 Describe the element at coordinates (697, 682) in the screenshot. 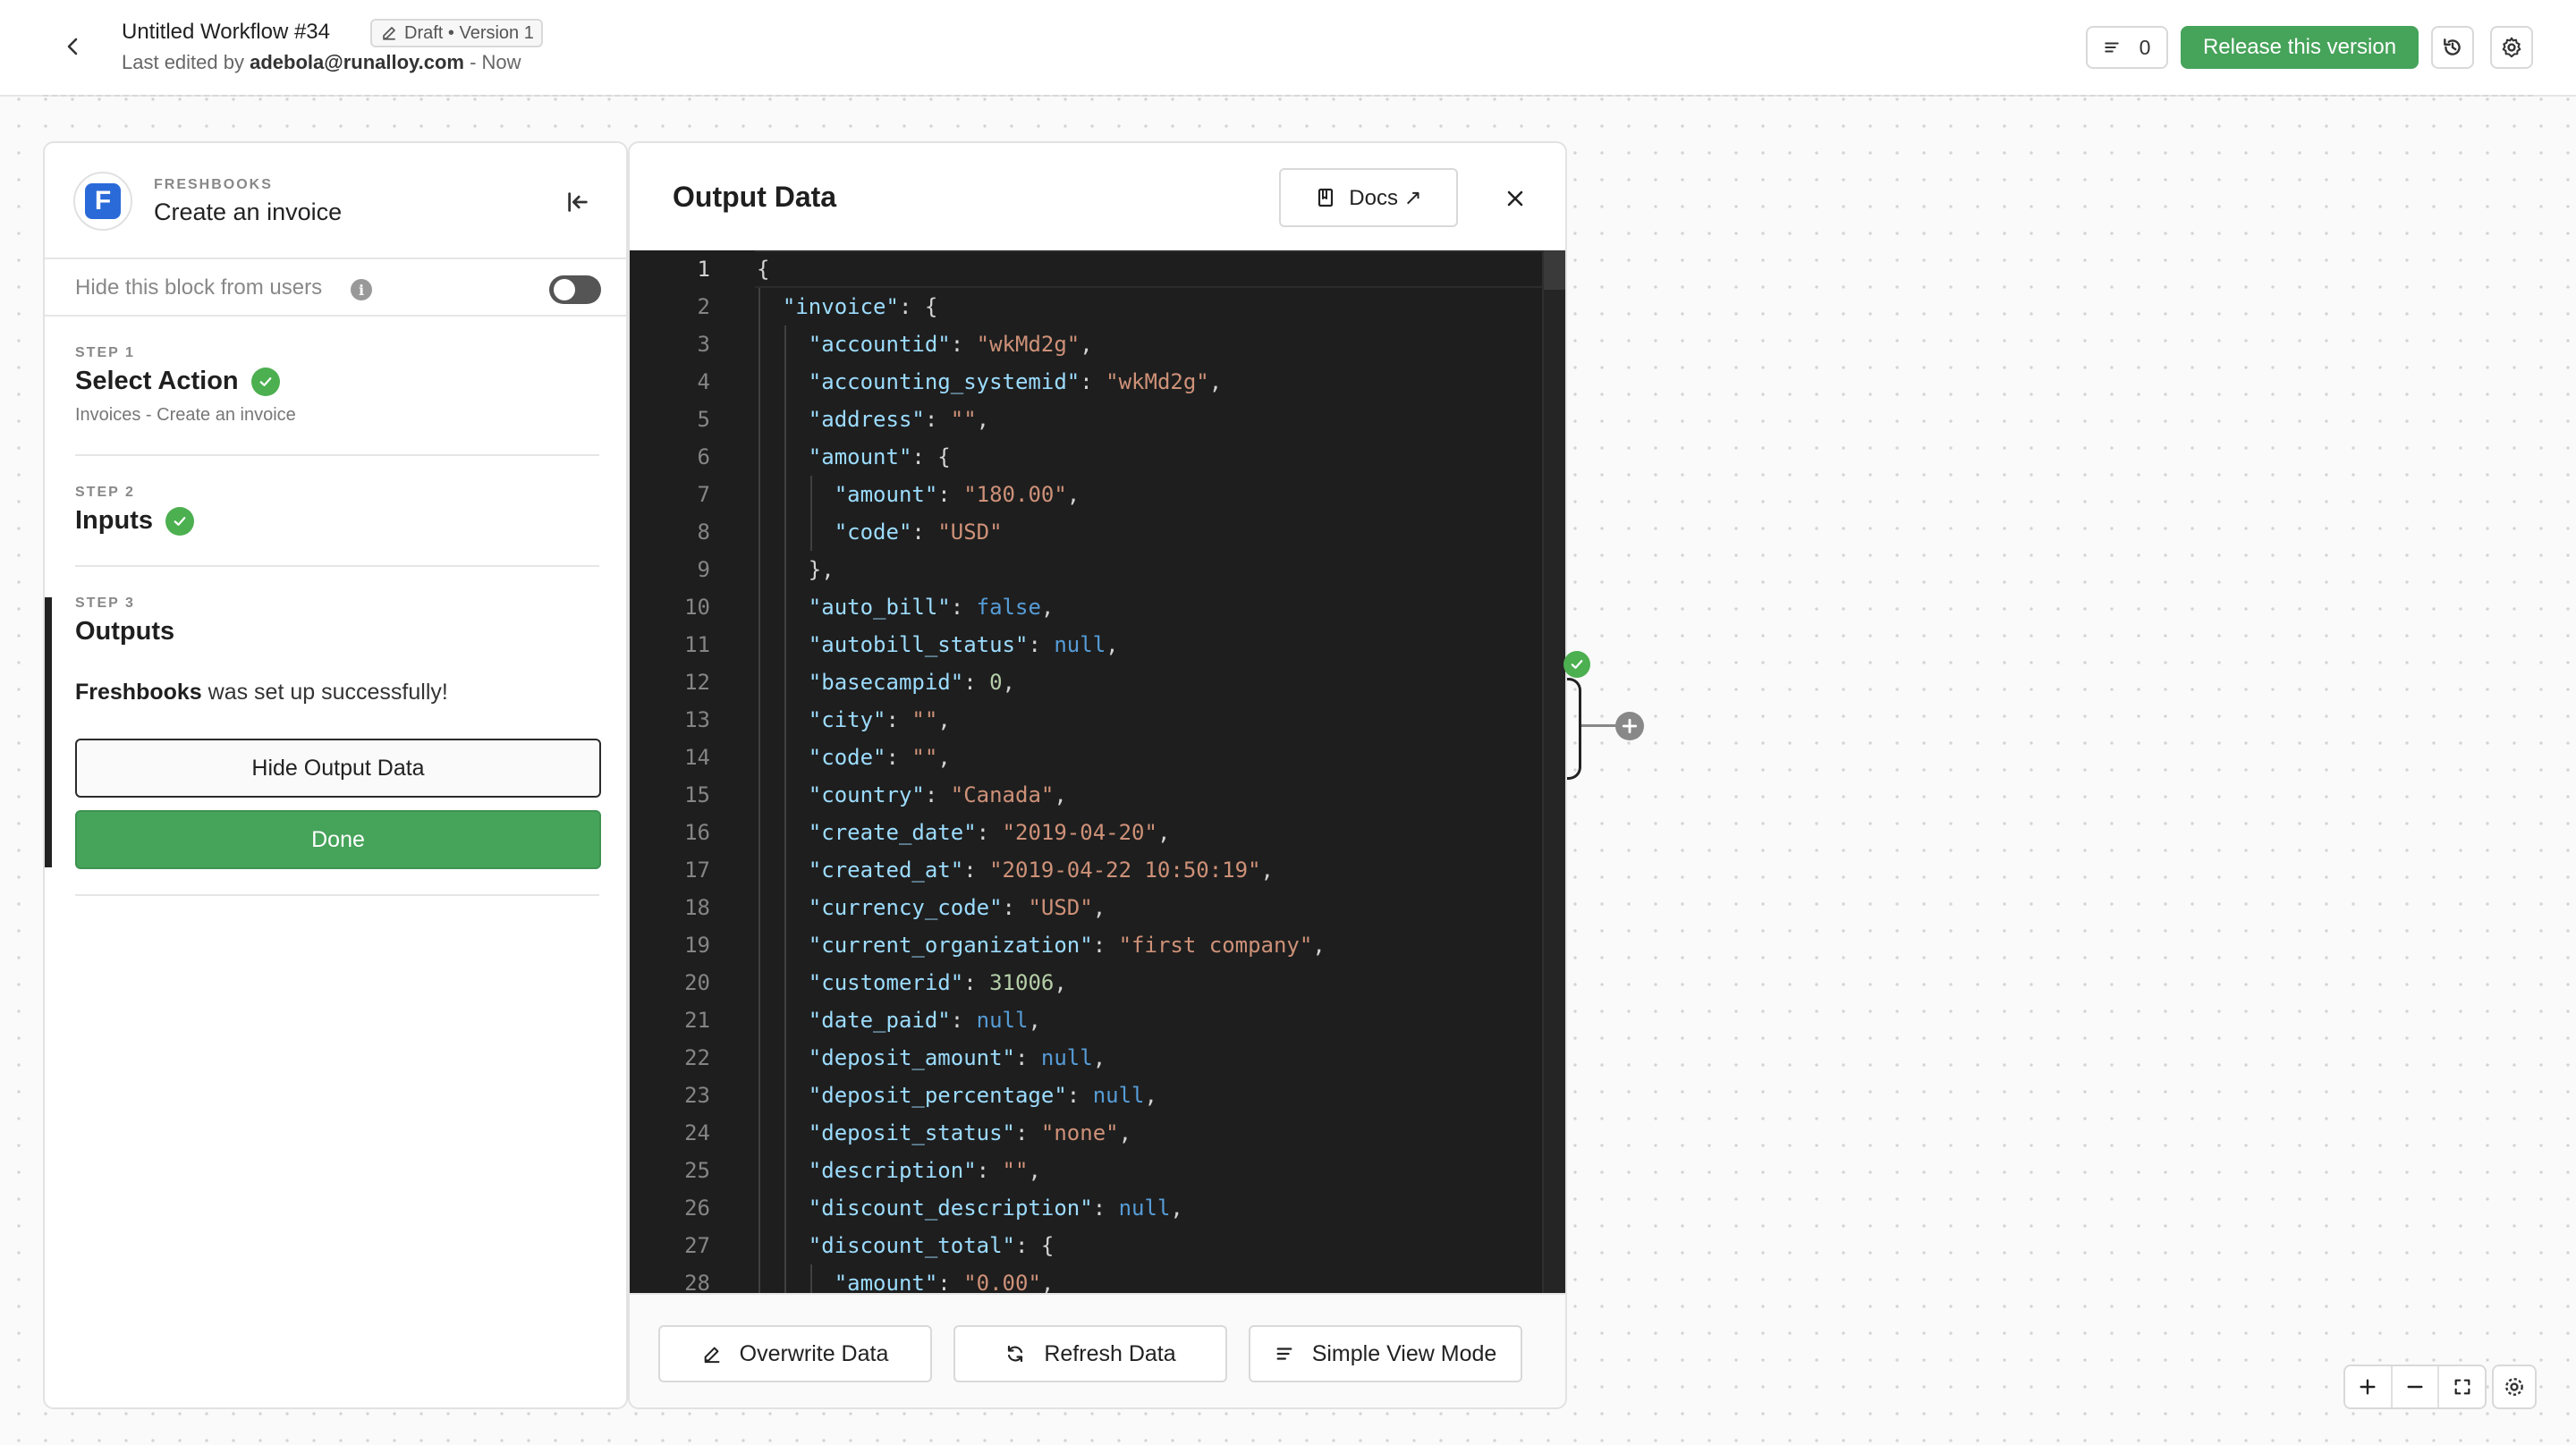

I see `line-number: 12` at that location.